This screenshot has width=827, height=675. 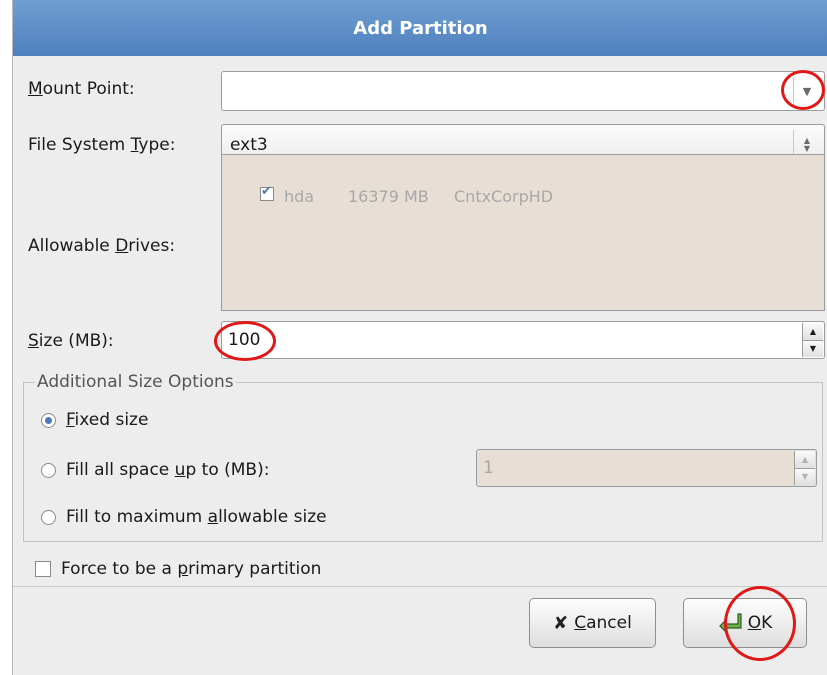 I want to click on drive-model: CntxCorpHD, so click(x=504, y=196).